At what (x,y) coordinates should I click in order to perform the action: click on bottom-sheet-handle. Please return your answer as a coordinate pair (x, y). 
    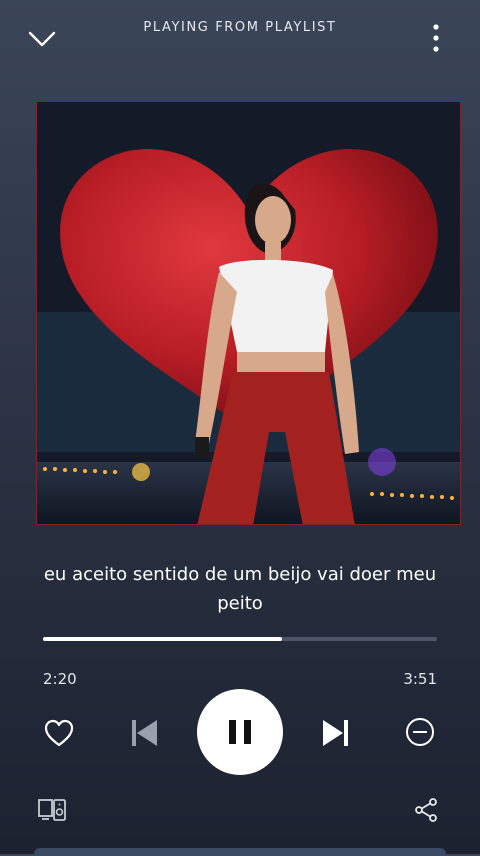
    Looking at the image, I should click on (240, 852).